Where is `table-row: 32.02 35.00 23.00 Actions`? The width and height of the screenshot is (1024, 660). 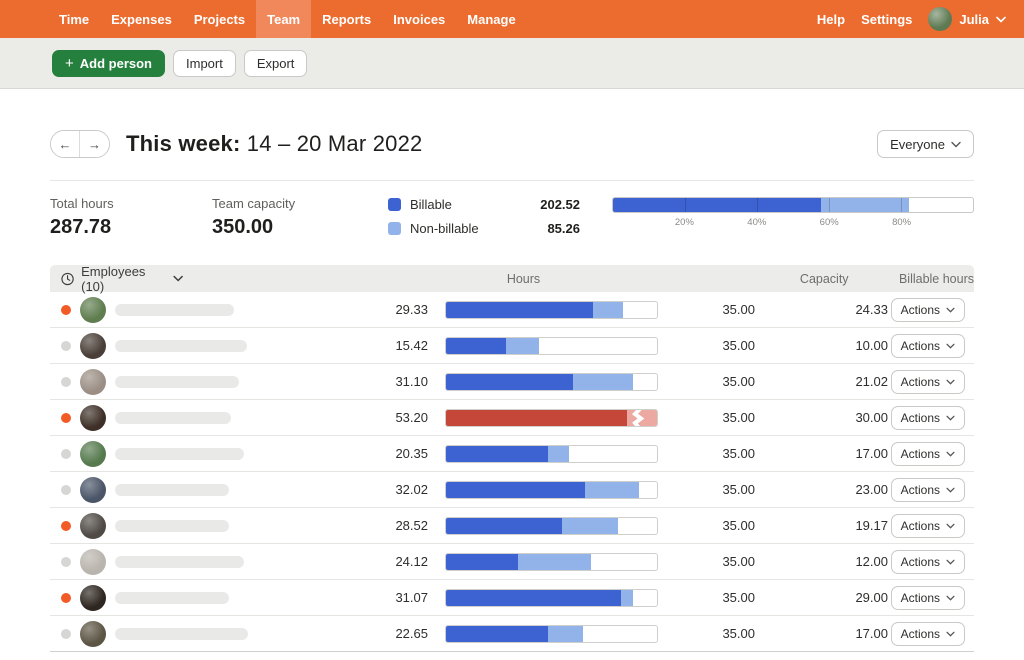 table-row: 32.02 35.00 23.00 Actions is located at coordinates (512, 490).